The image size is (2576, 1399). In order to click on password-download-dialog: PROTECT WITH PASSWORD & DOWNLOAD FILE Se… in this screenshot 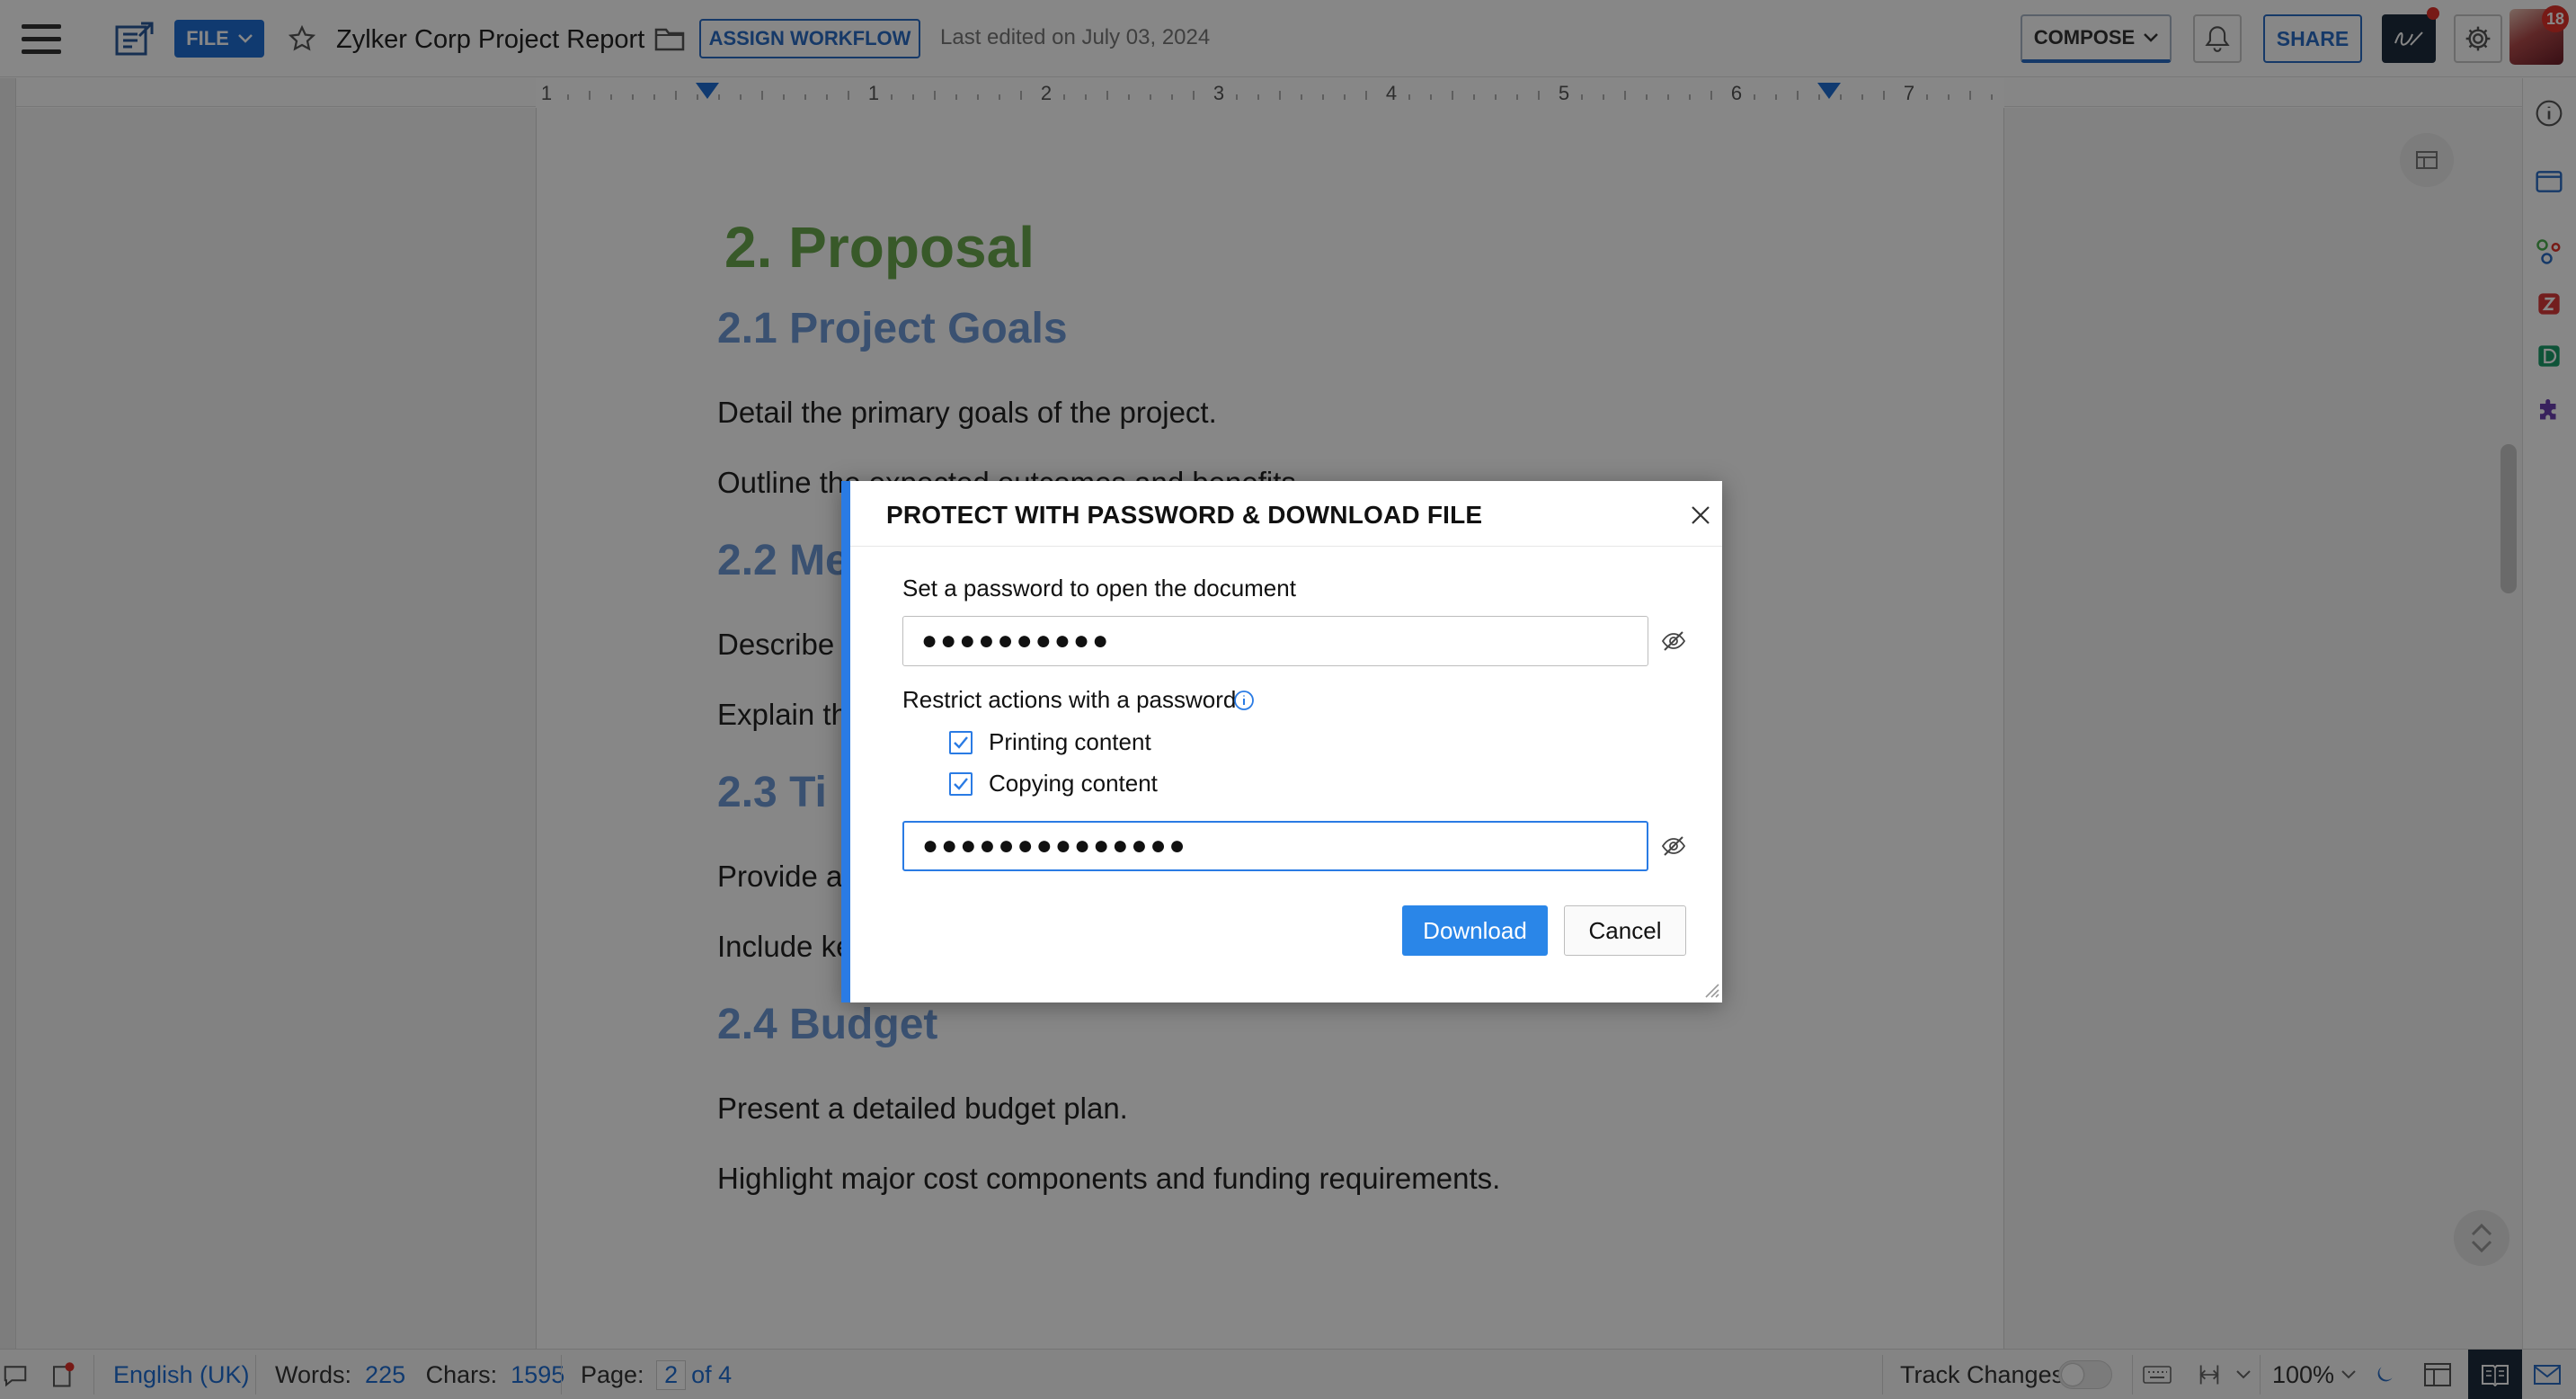, I will do `click(1281, 741)`.